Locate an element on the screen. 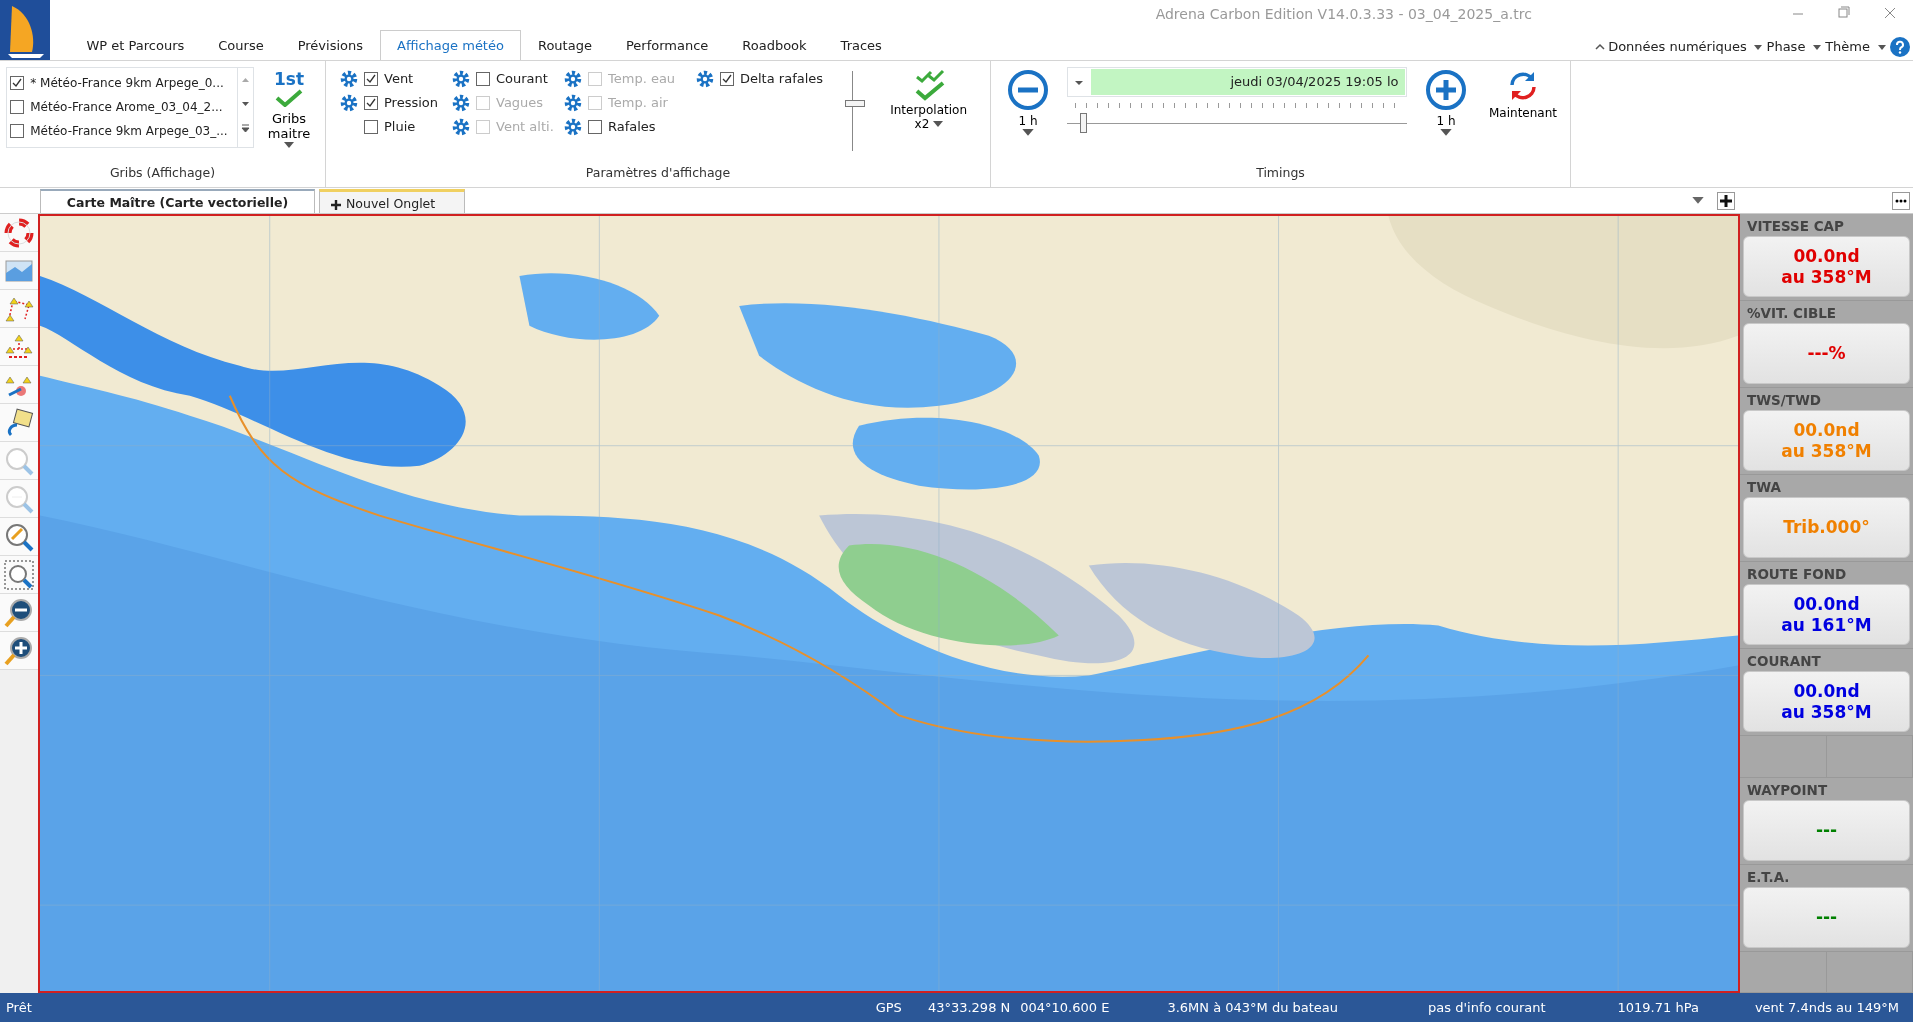  zoom-in-button is located at coordinates (19, 651).